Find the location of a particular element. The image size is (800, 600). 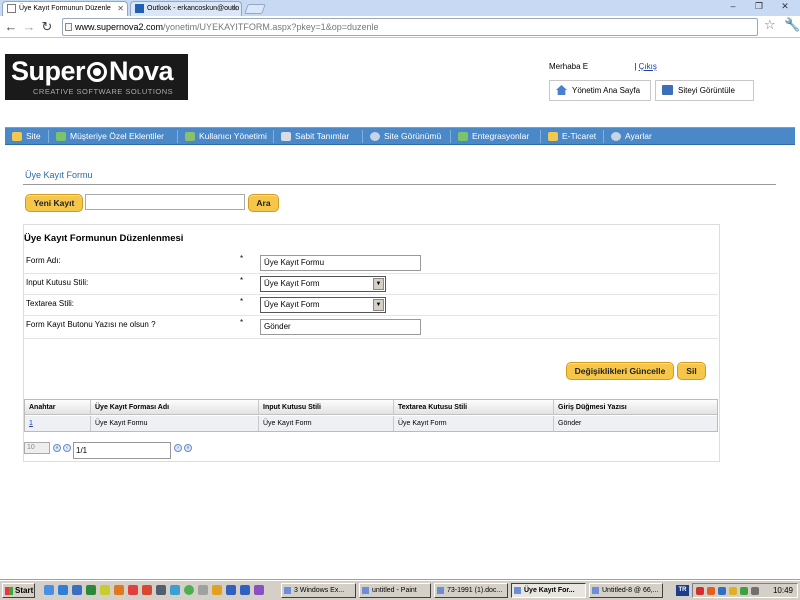

logo-tagline: CREATIVE SOFTWARE SOLUTIONS is located at coordinates (103, 91).